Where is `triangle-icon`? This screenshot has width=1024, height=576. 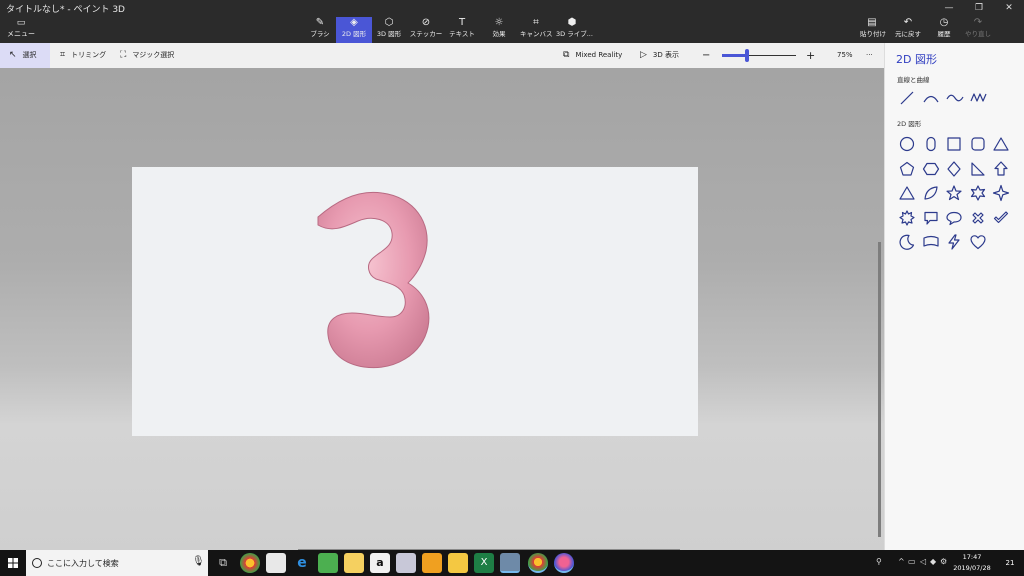
triangle-icon is located at coordinates (1001, 144).